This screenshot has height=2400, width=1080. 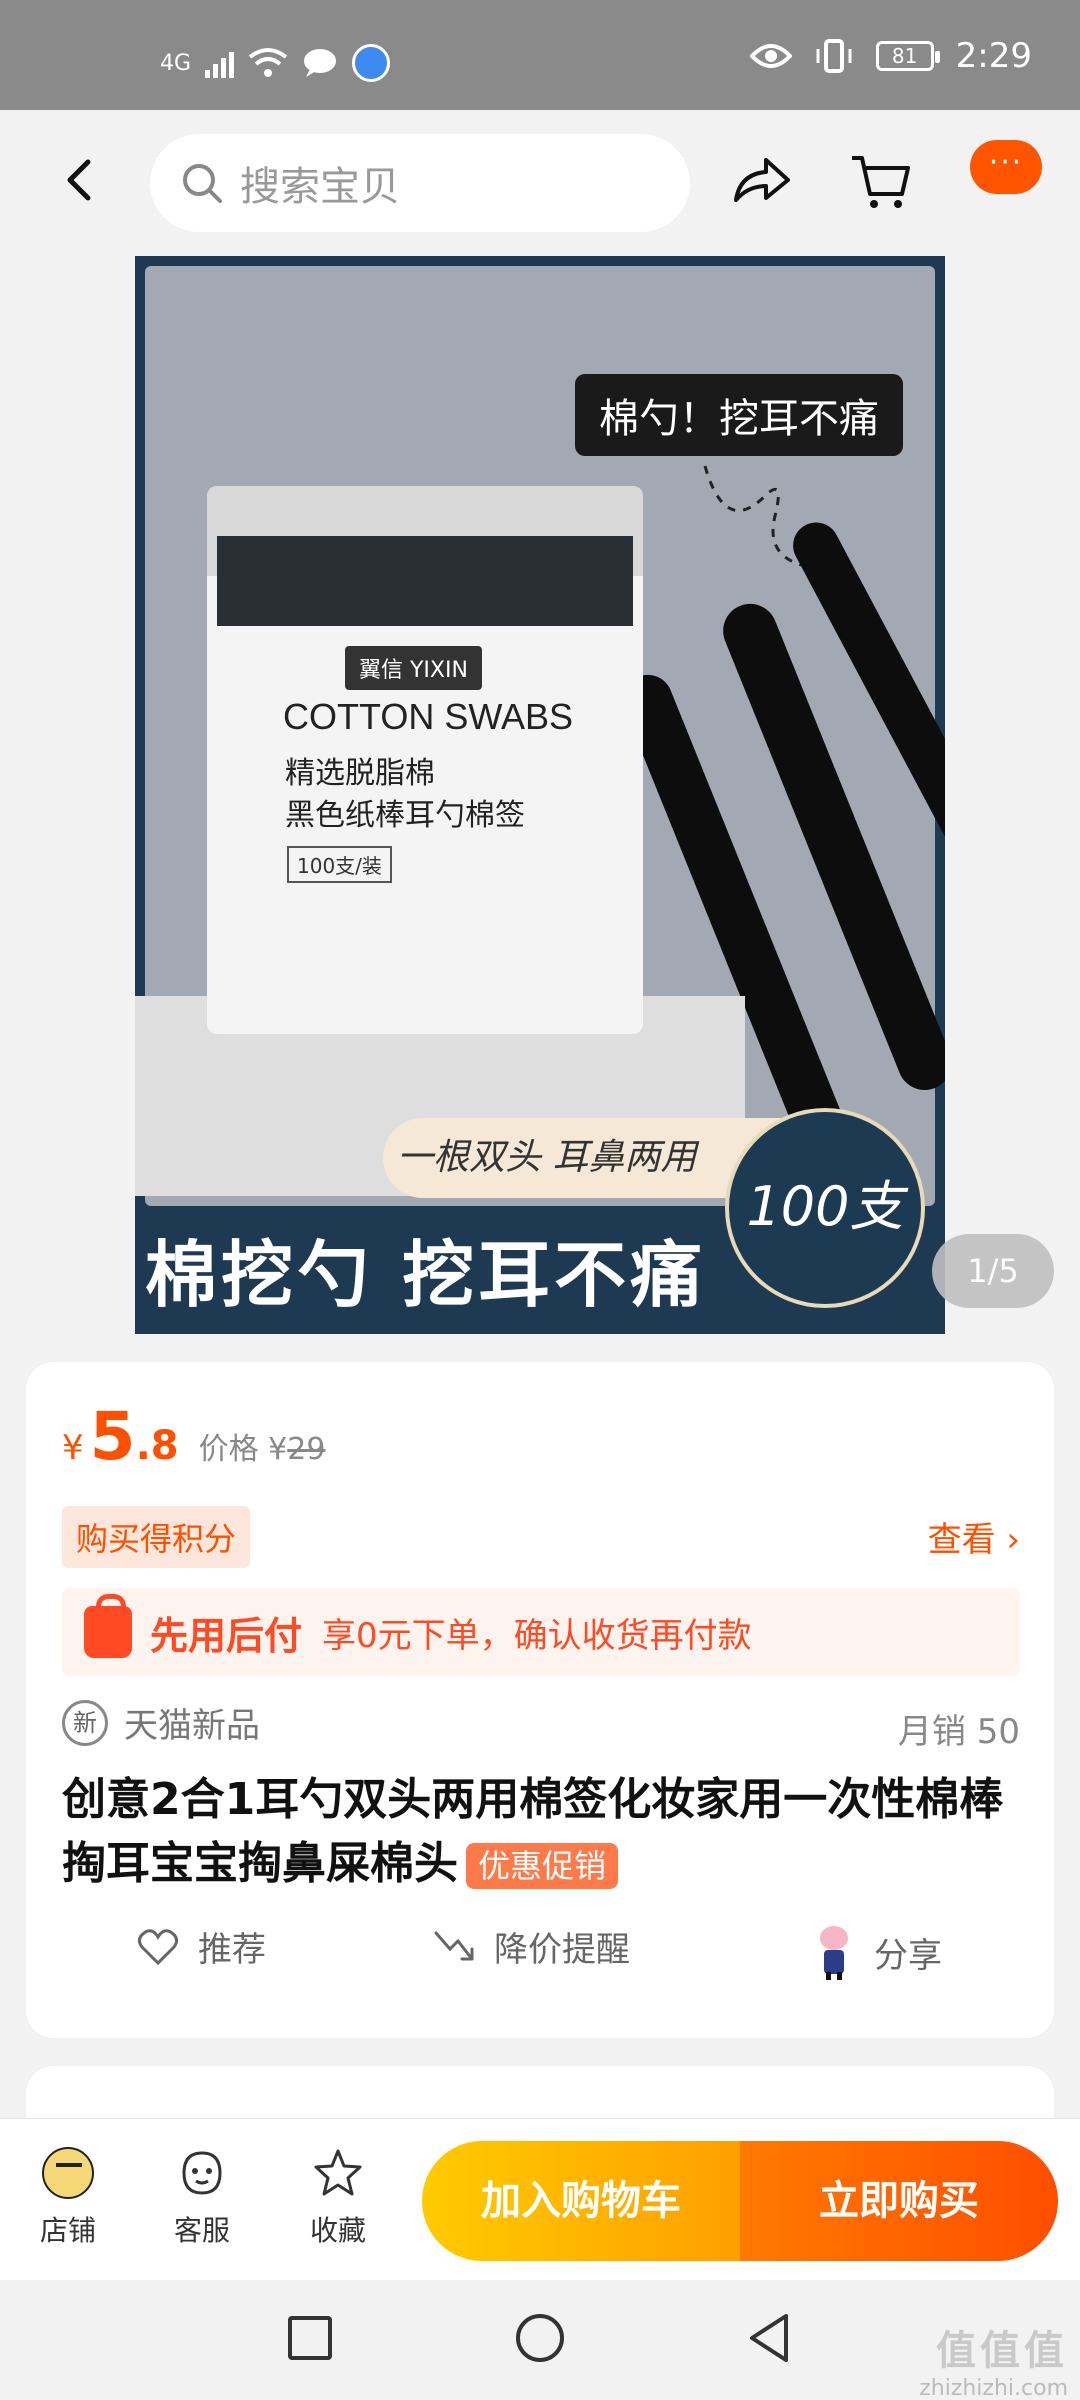 What do you see at coordinates (268, 62) in the screenshot?
I see `wifi-icon` at bounding box center [268, 62].